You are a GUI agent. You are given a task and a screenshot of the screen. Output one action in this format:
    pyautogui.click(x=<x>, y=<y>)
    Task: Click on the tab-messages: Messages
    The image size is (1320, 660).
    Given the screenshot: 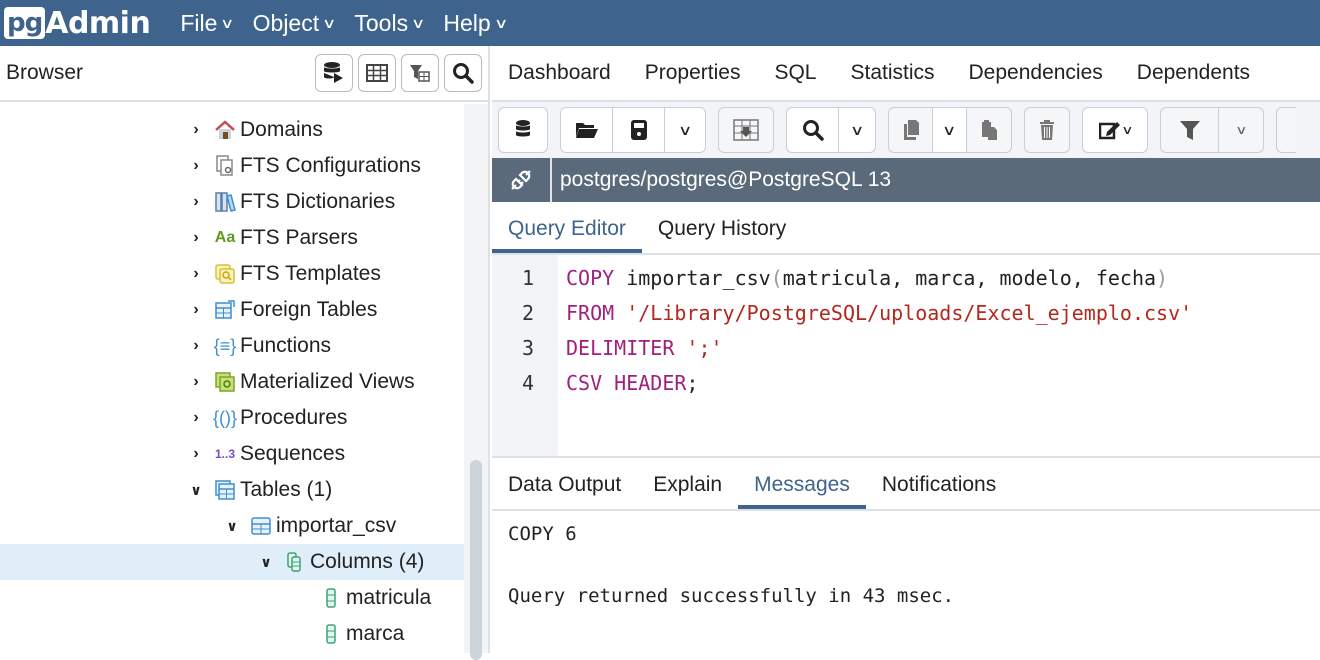 What is the action you would take?
    pyautogui.click(x=802, y=491)
    